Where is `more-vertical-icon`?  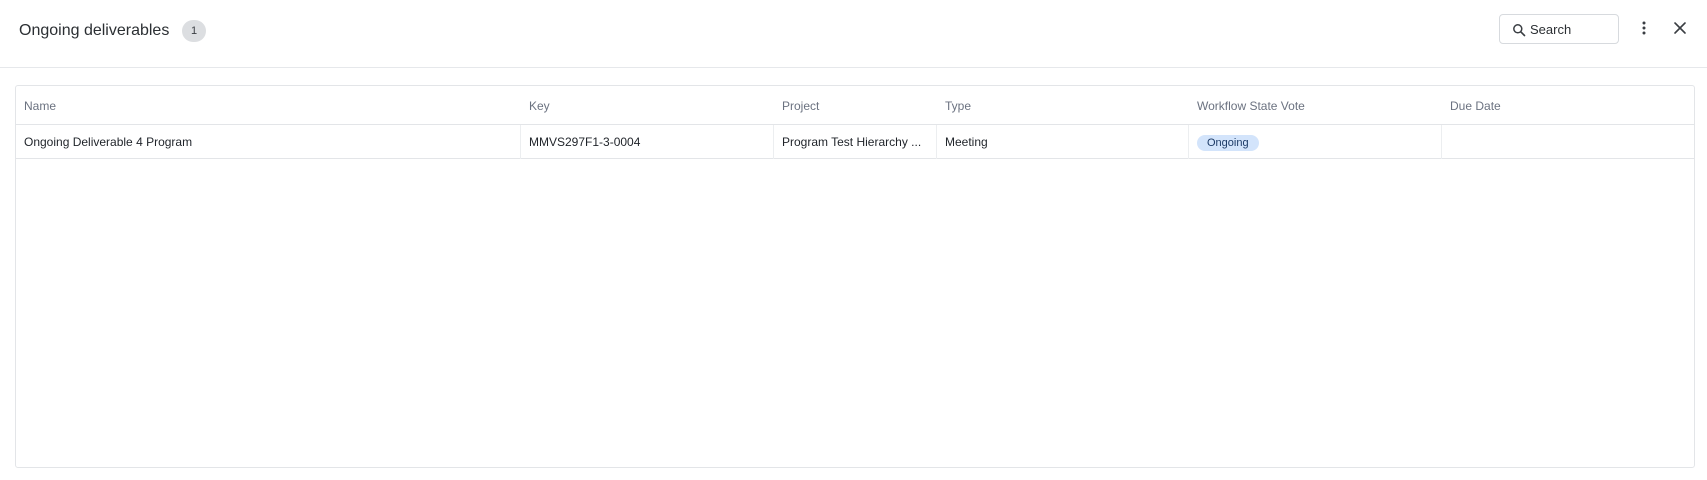 more-vertical-icon is located at coordinates (1644, 28).